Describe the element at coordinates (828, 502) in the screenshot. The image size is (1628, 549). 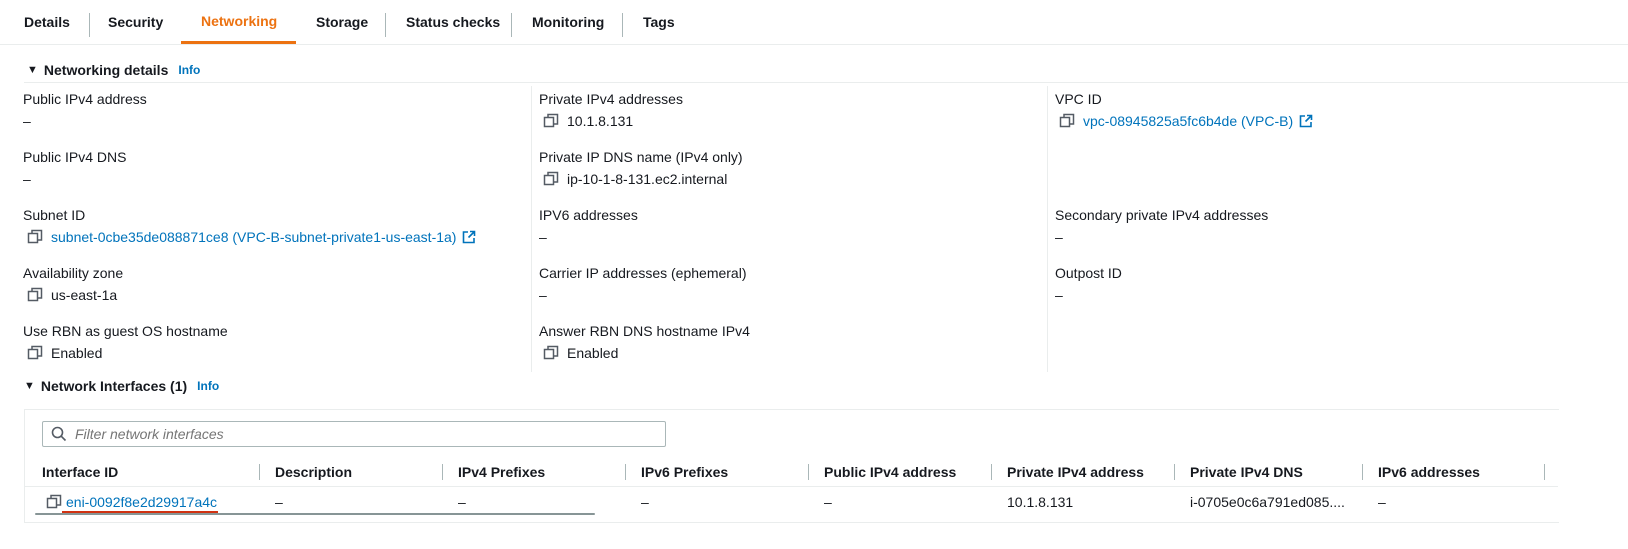
I see `table-cell-public-ipv4: –` at that location.